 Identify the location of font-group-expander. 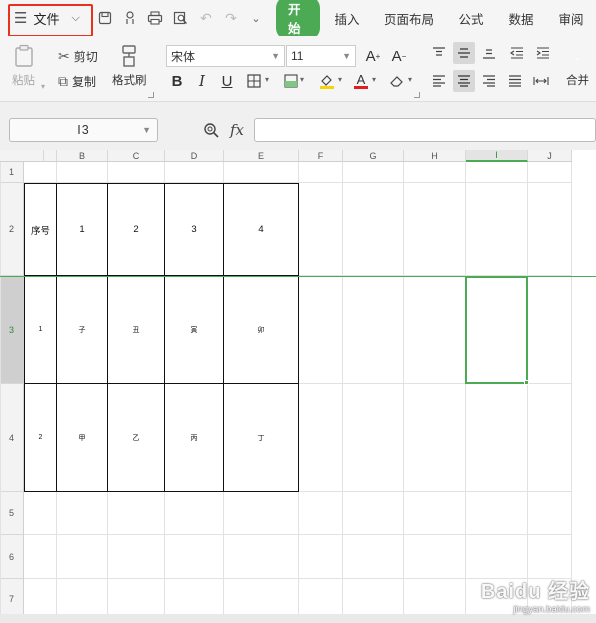
(417, 95).